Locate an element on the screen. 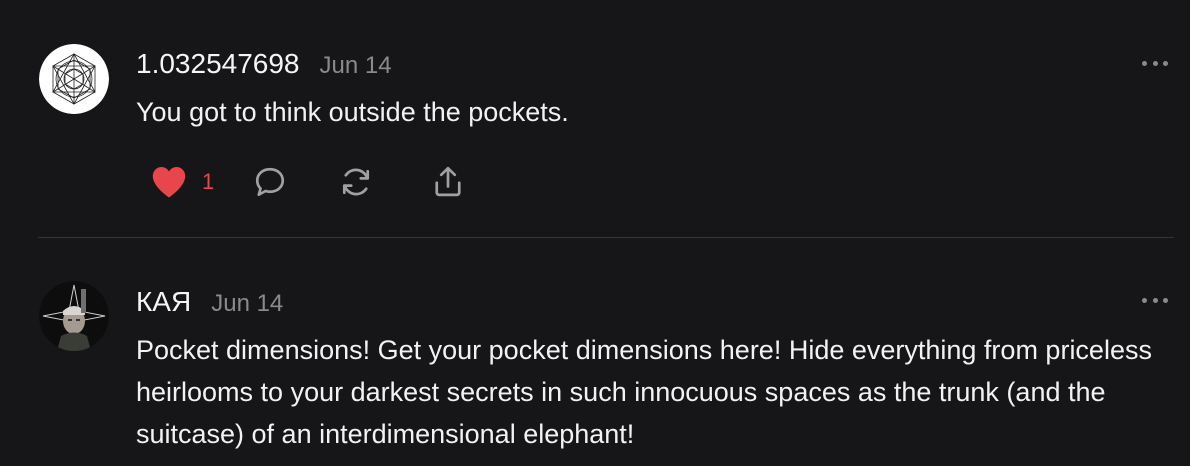  repost-icon is located at coordinates (356, 182).